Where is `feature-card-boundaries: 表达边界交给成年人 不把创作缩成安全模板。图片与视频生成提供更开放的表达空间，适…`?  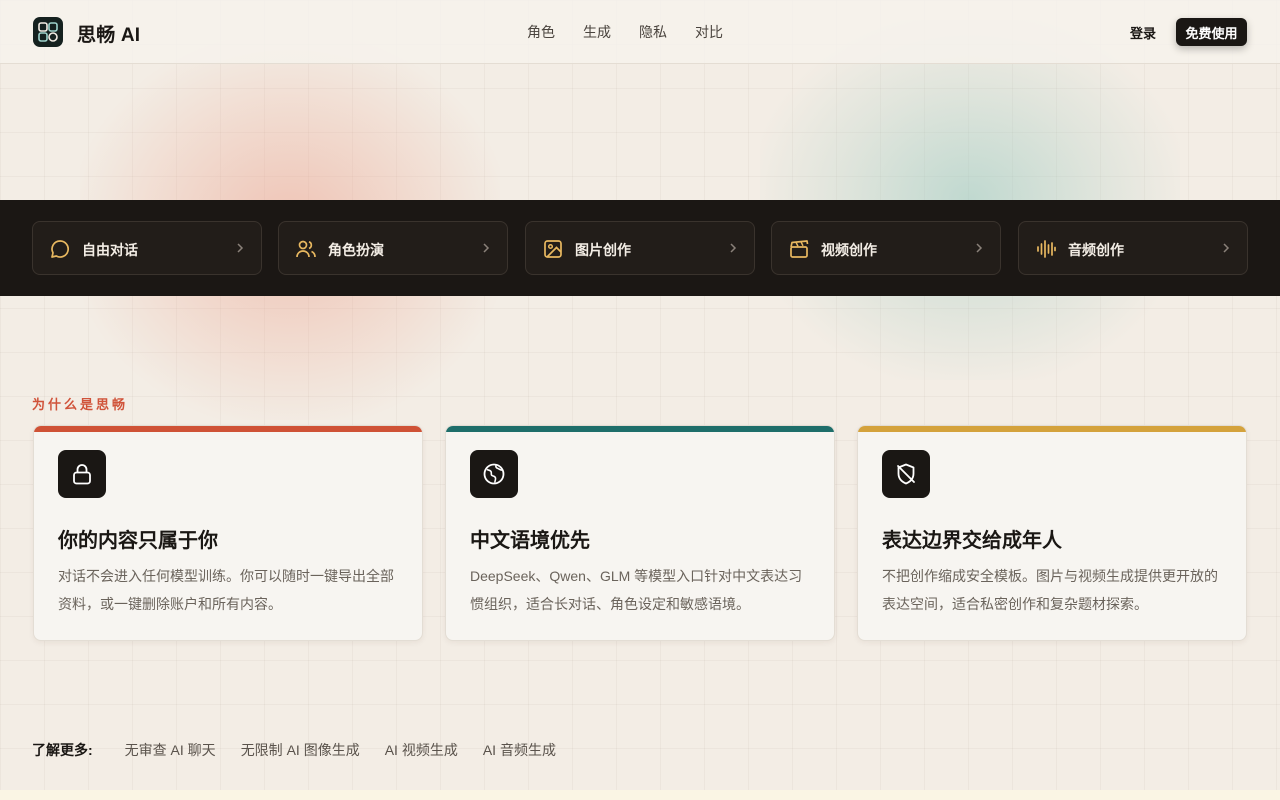 feature-card-boundaries: 表达边界交给成年人 不把创作缩成安全模板。图片与视频生成提供更开放的表达空间，适… is located at coordinates (1052, 533).